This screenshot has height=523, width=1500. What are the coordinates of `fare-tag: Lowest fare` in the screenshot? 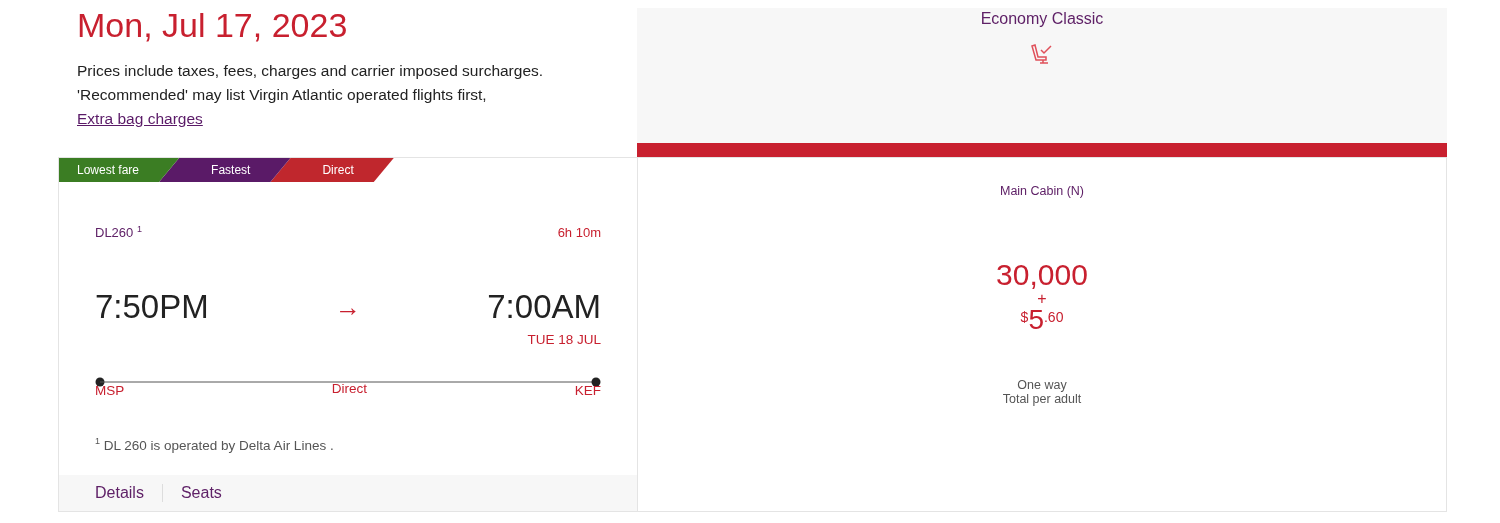 It's located at (119, 170).